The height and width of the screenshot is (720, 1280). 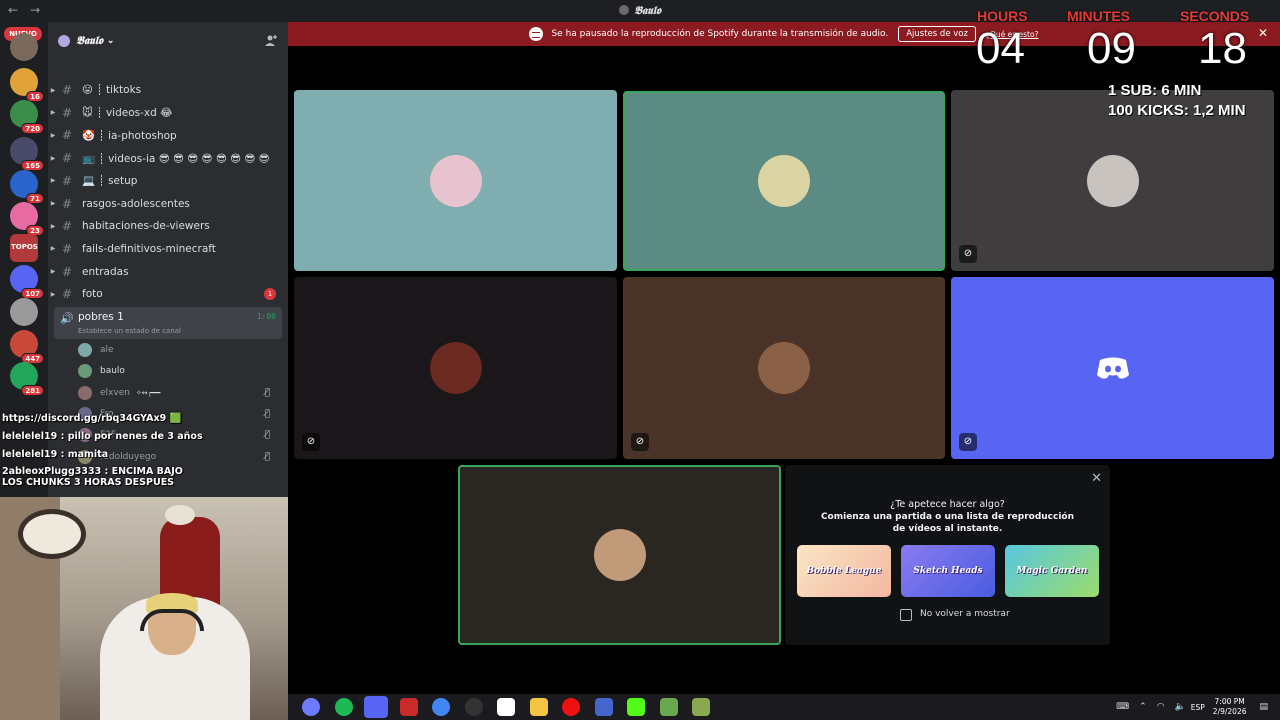 What do you see at coordinates (636, 707) in the screenshot?
I see `kick-icon` at bounding box center [636, 707].